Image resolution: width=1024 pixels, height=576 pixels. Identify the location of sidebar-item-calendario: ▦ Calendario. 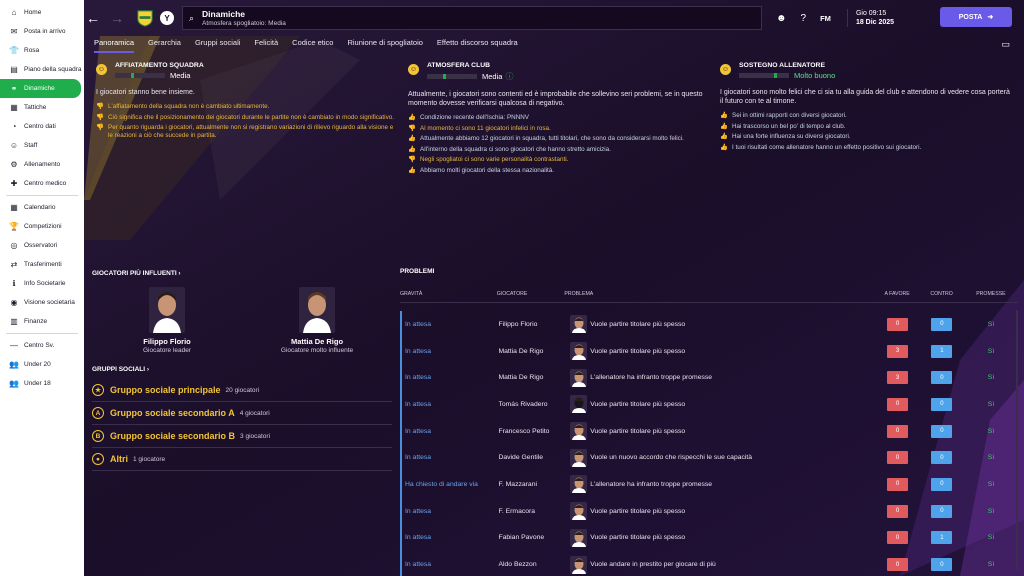
(42, 207).